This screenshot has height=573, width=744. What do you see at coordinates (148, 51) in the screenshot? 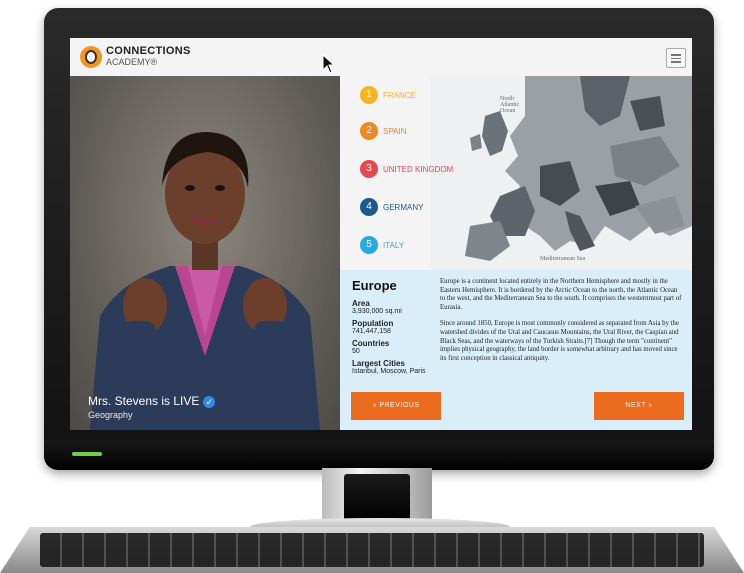
I see `logo-line1: CONNECTIONS` at bounding box center [148, 51].